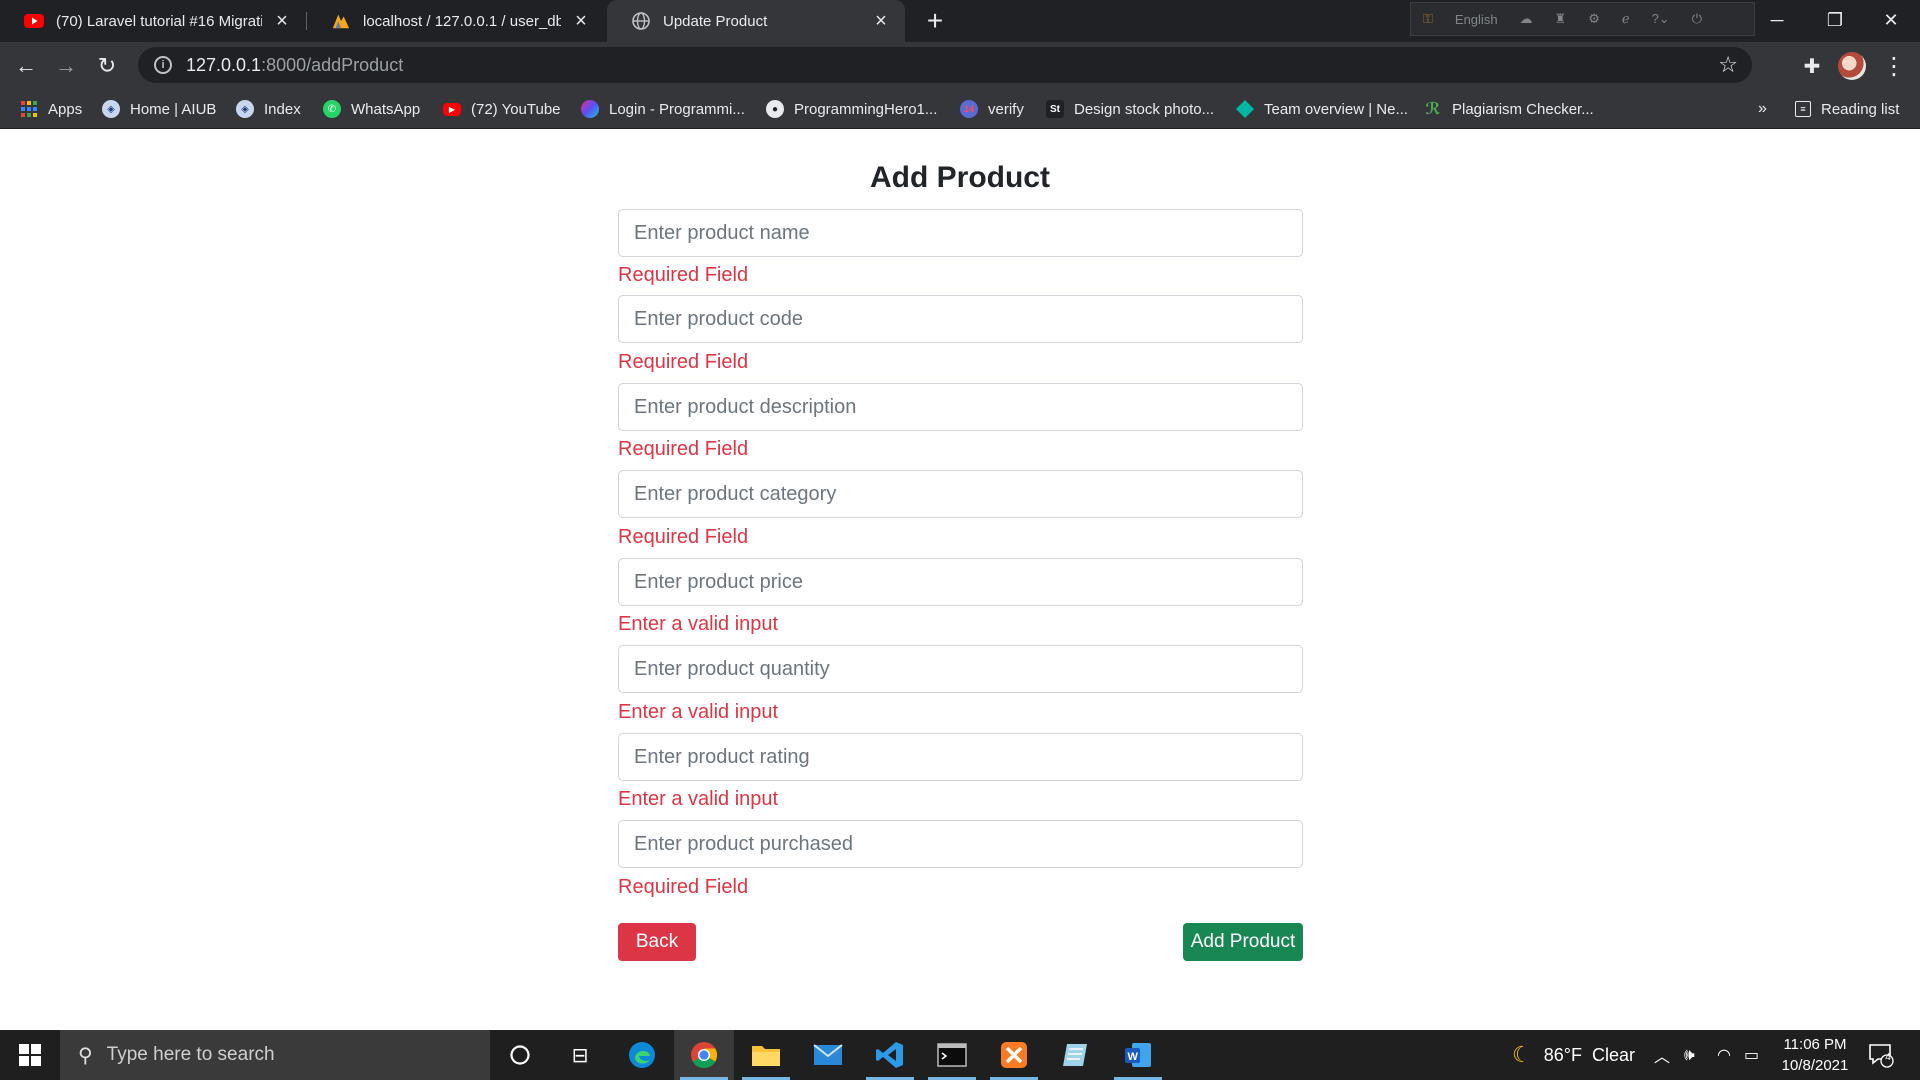 The height and width of the screenshot is (1080, 1920). I want to click on restore-button: ❐, so click(1835, 20).